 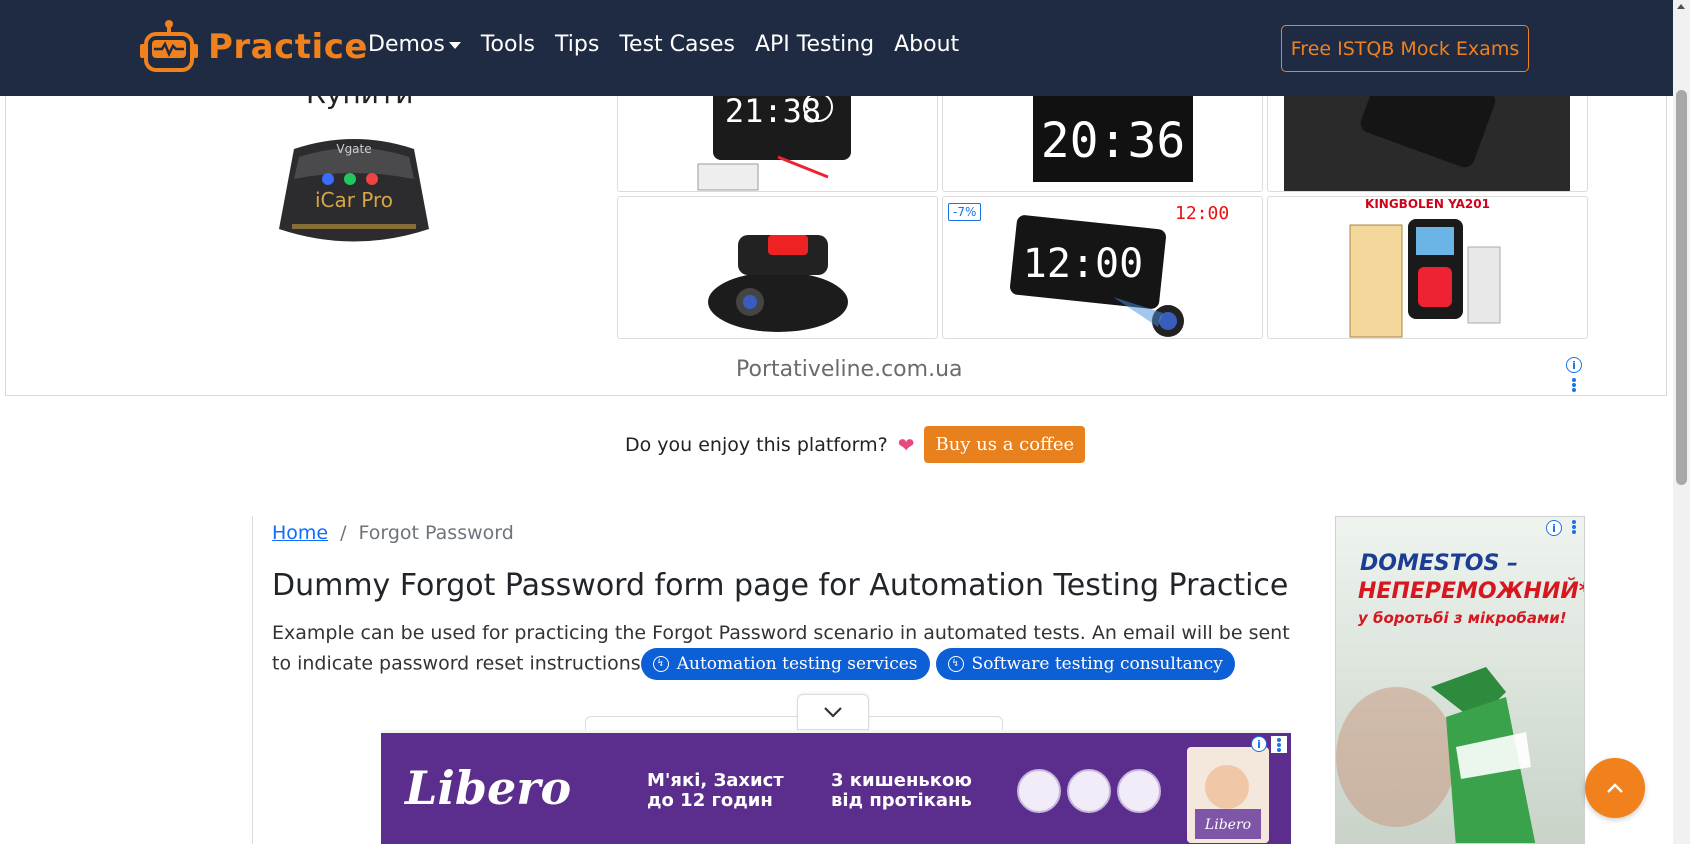 I want to click on breadcrumb-home-link: Home, so click(x=300, y=533).